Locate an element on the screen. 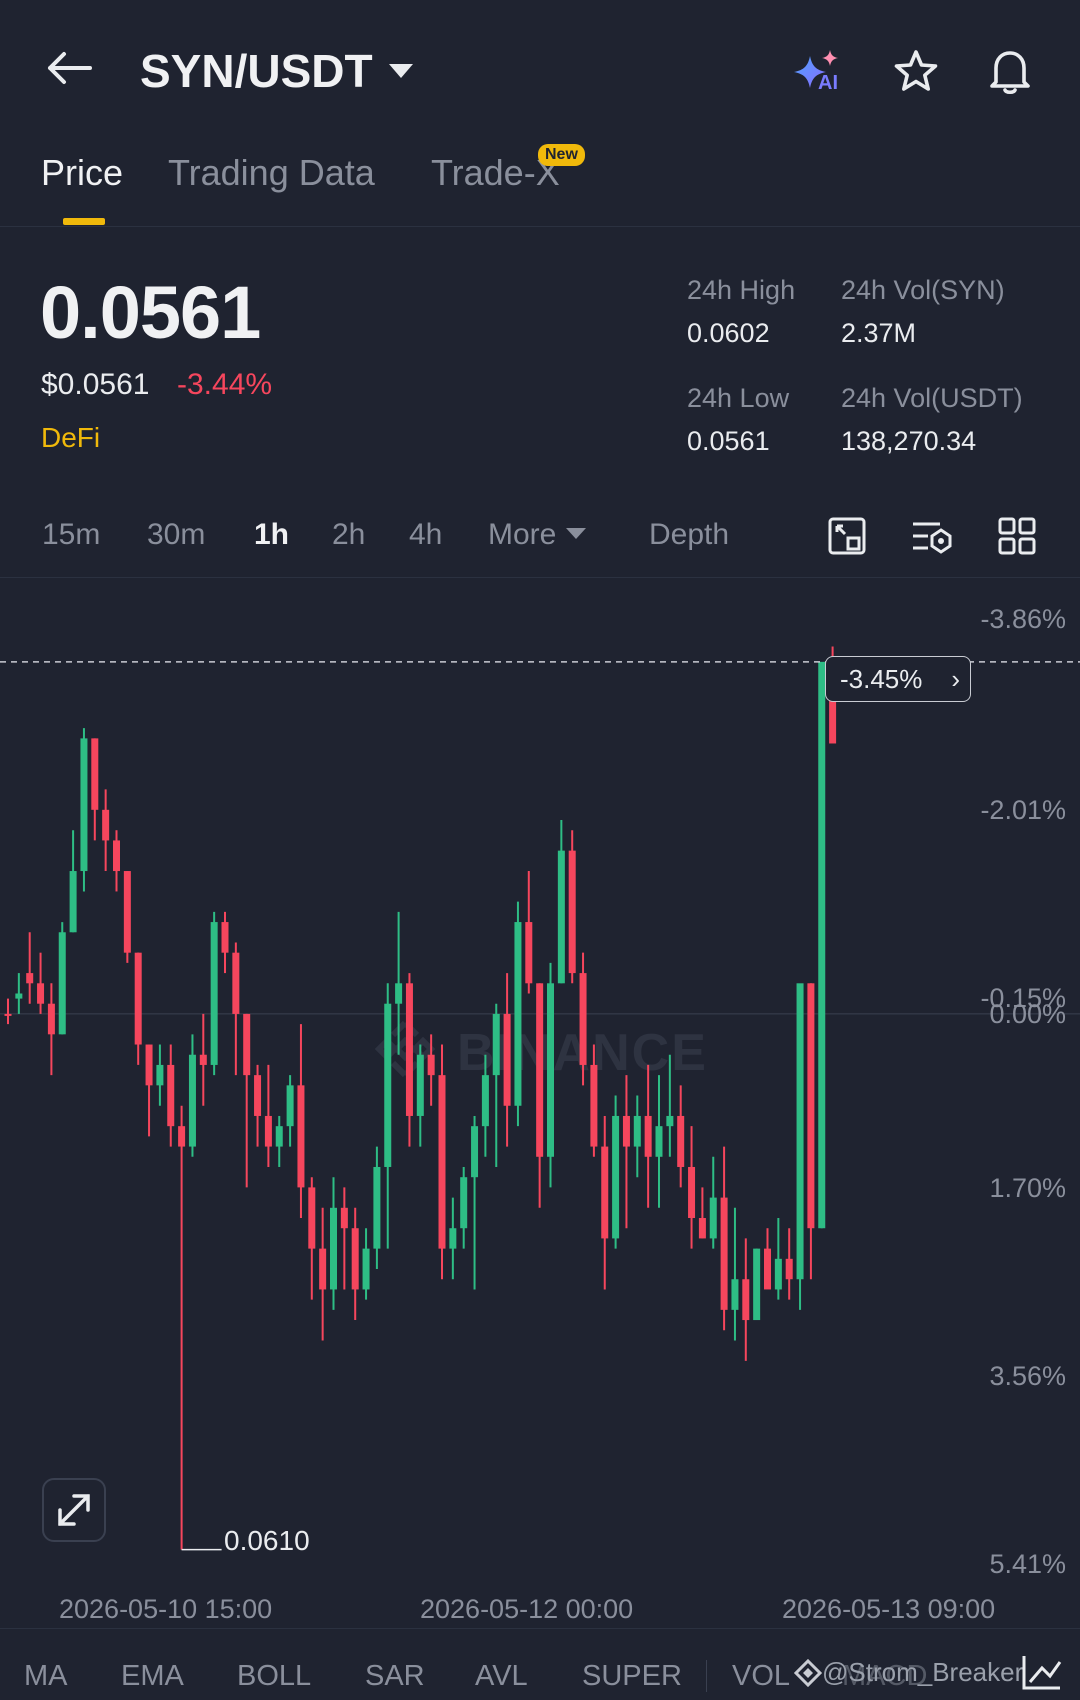 The height and width of the screenshot is (1700, 1080). timeframe-30m: 30m is located at coordinates (176, 535).